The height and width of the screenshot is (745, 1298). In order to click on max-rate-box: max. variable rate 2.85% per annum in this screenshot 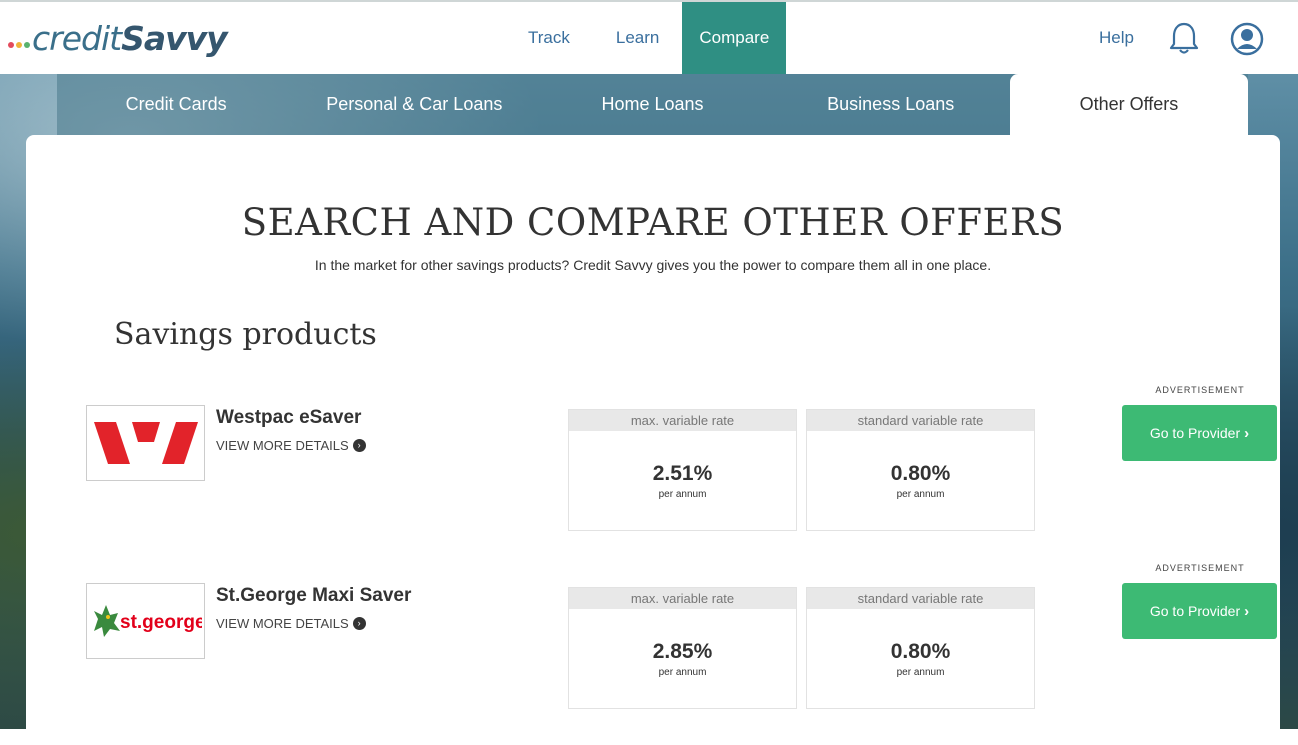, I will do `click(682, 648)`.